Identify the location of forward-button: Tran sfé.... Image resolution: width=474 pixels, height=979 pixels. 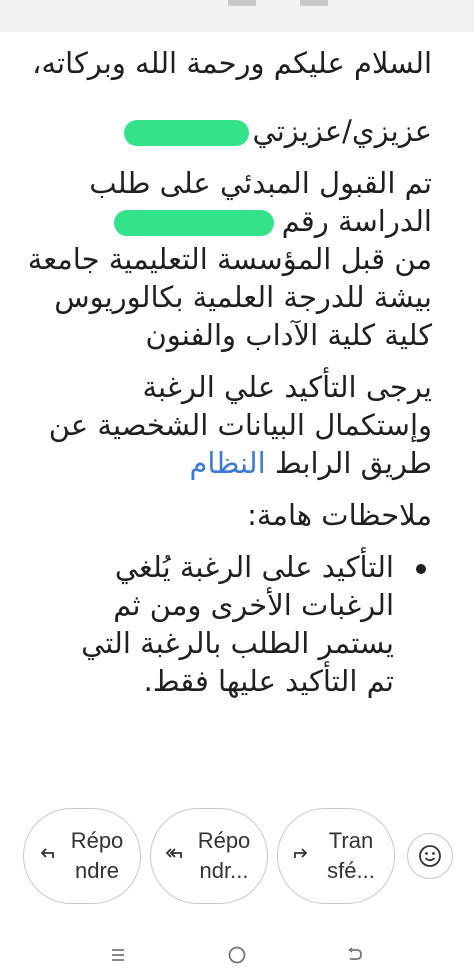
(336, 856).